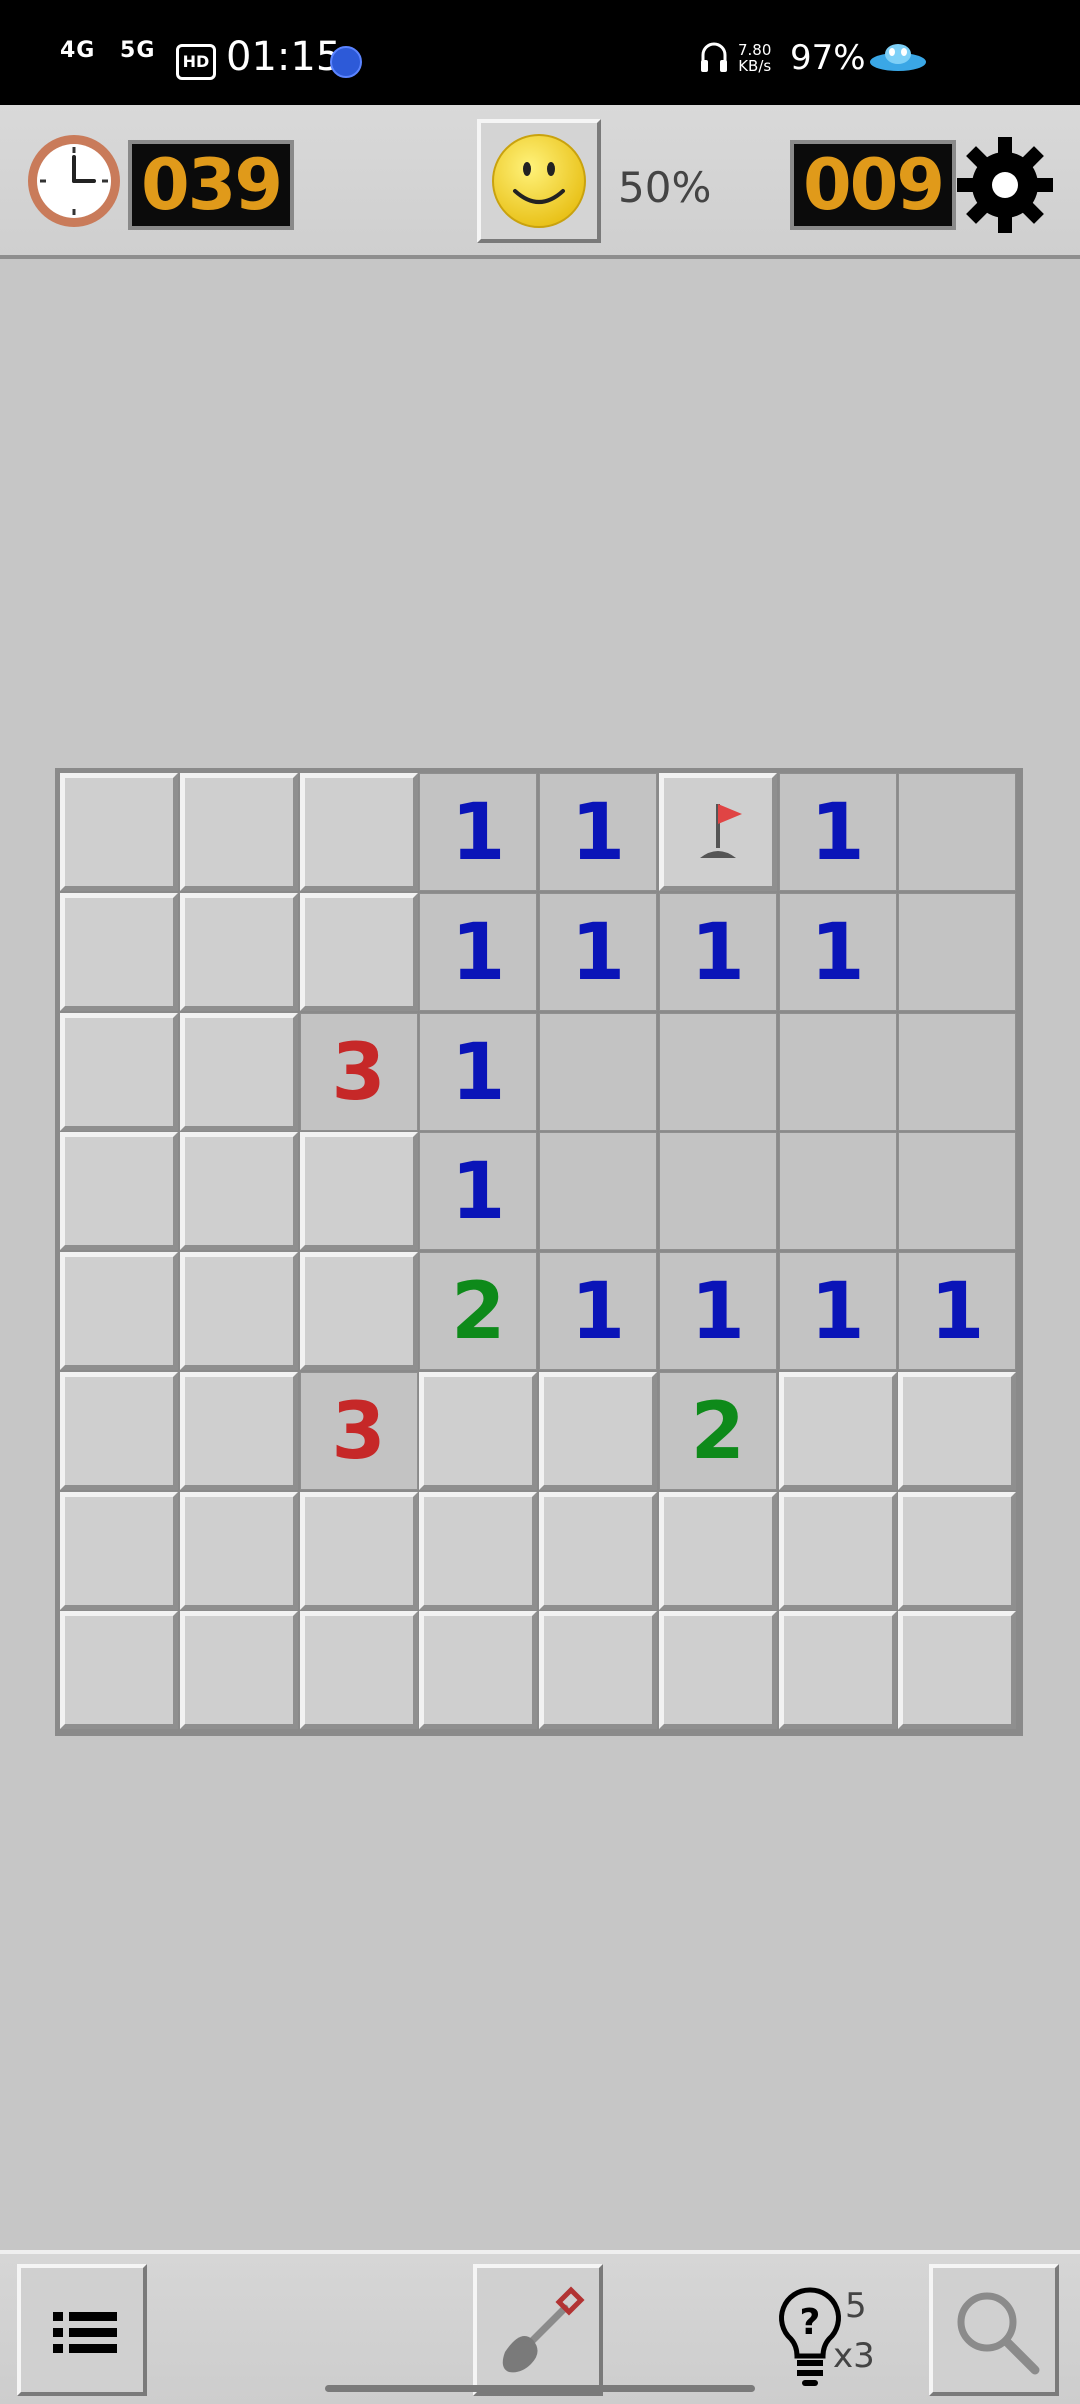 This screenshot has width=1080, height=2404. What do you see at coordinates (898, 57) in the screenshot?
I see `ufo-icon` at bounding box center [898, 57].